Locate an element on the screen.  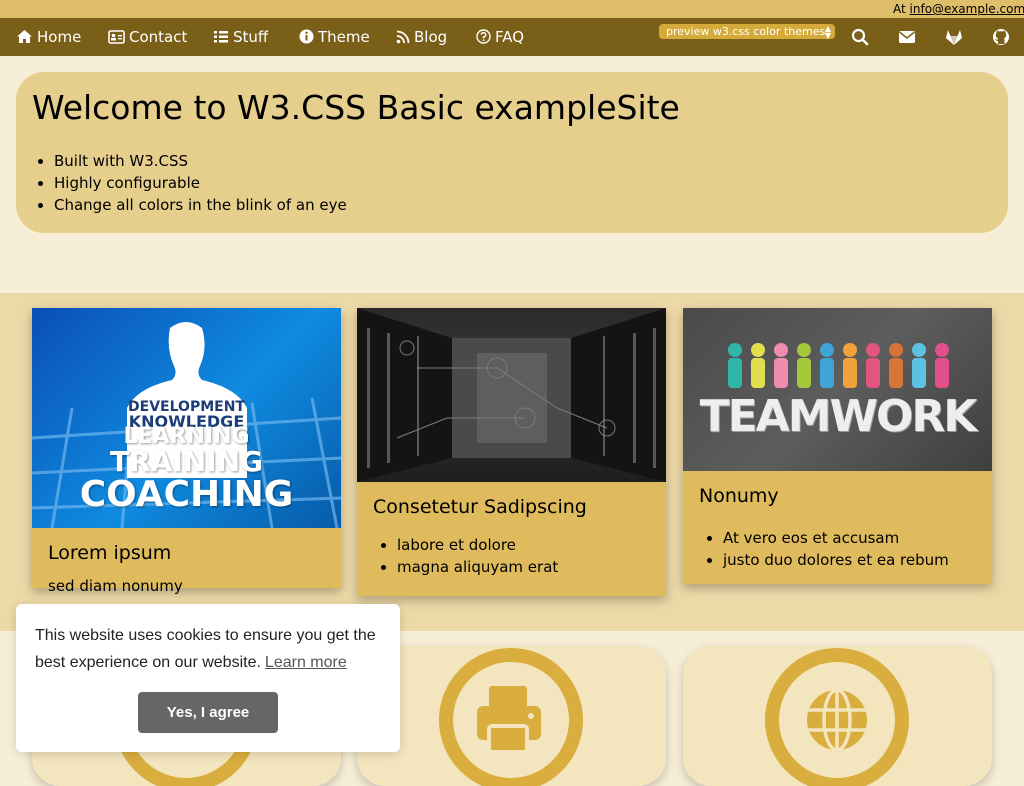
gitlab-icon is located at coordinates (954, 37).